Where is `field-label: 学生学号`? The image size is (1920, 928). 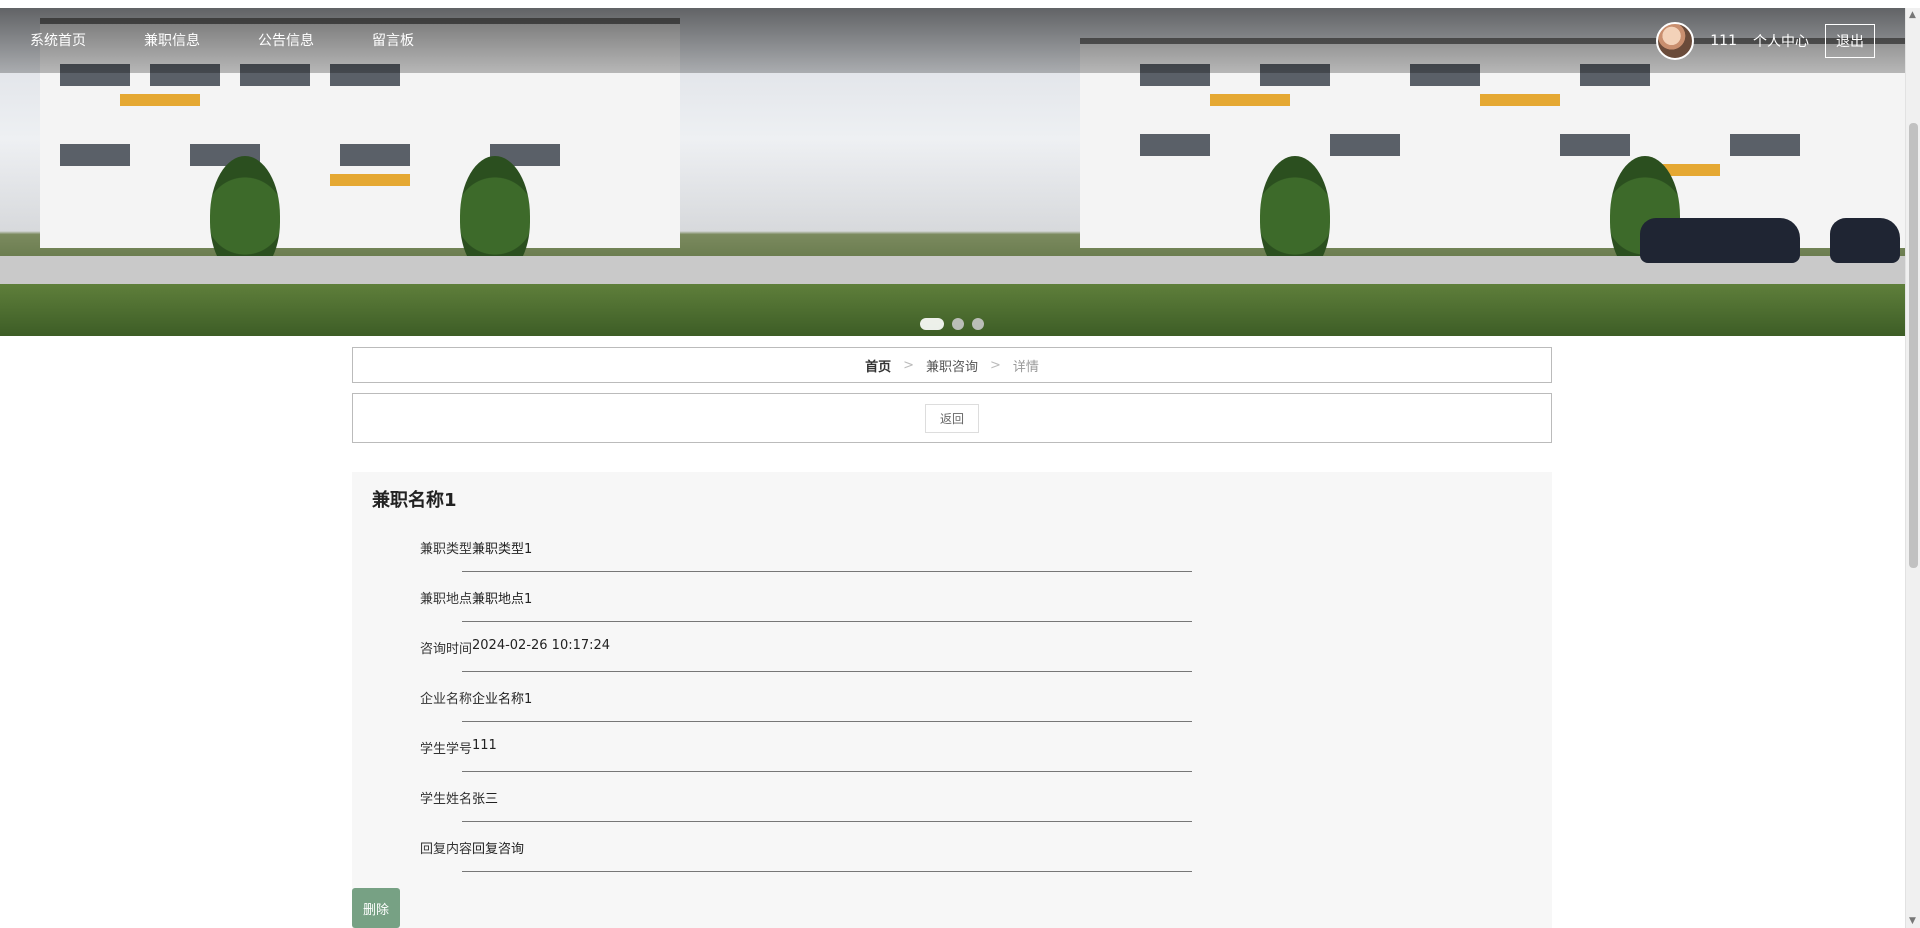 field-label: 学生学号 is located at coordinates (445, 749).